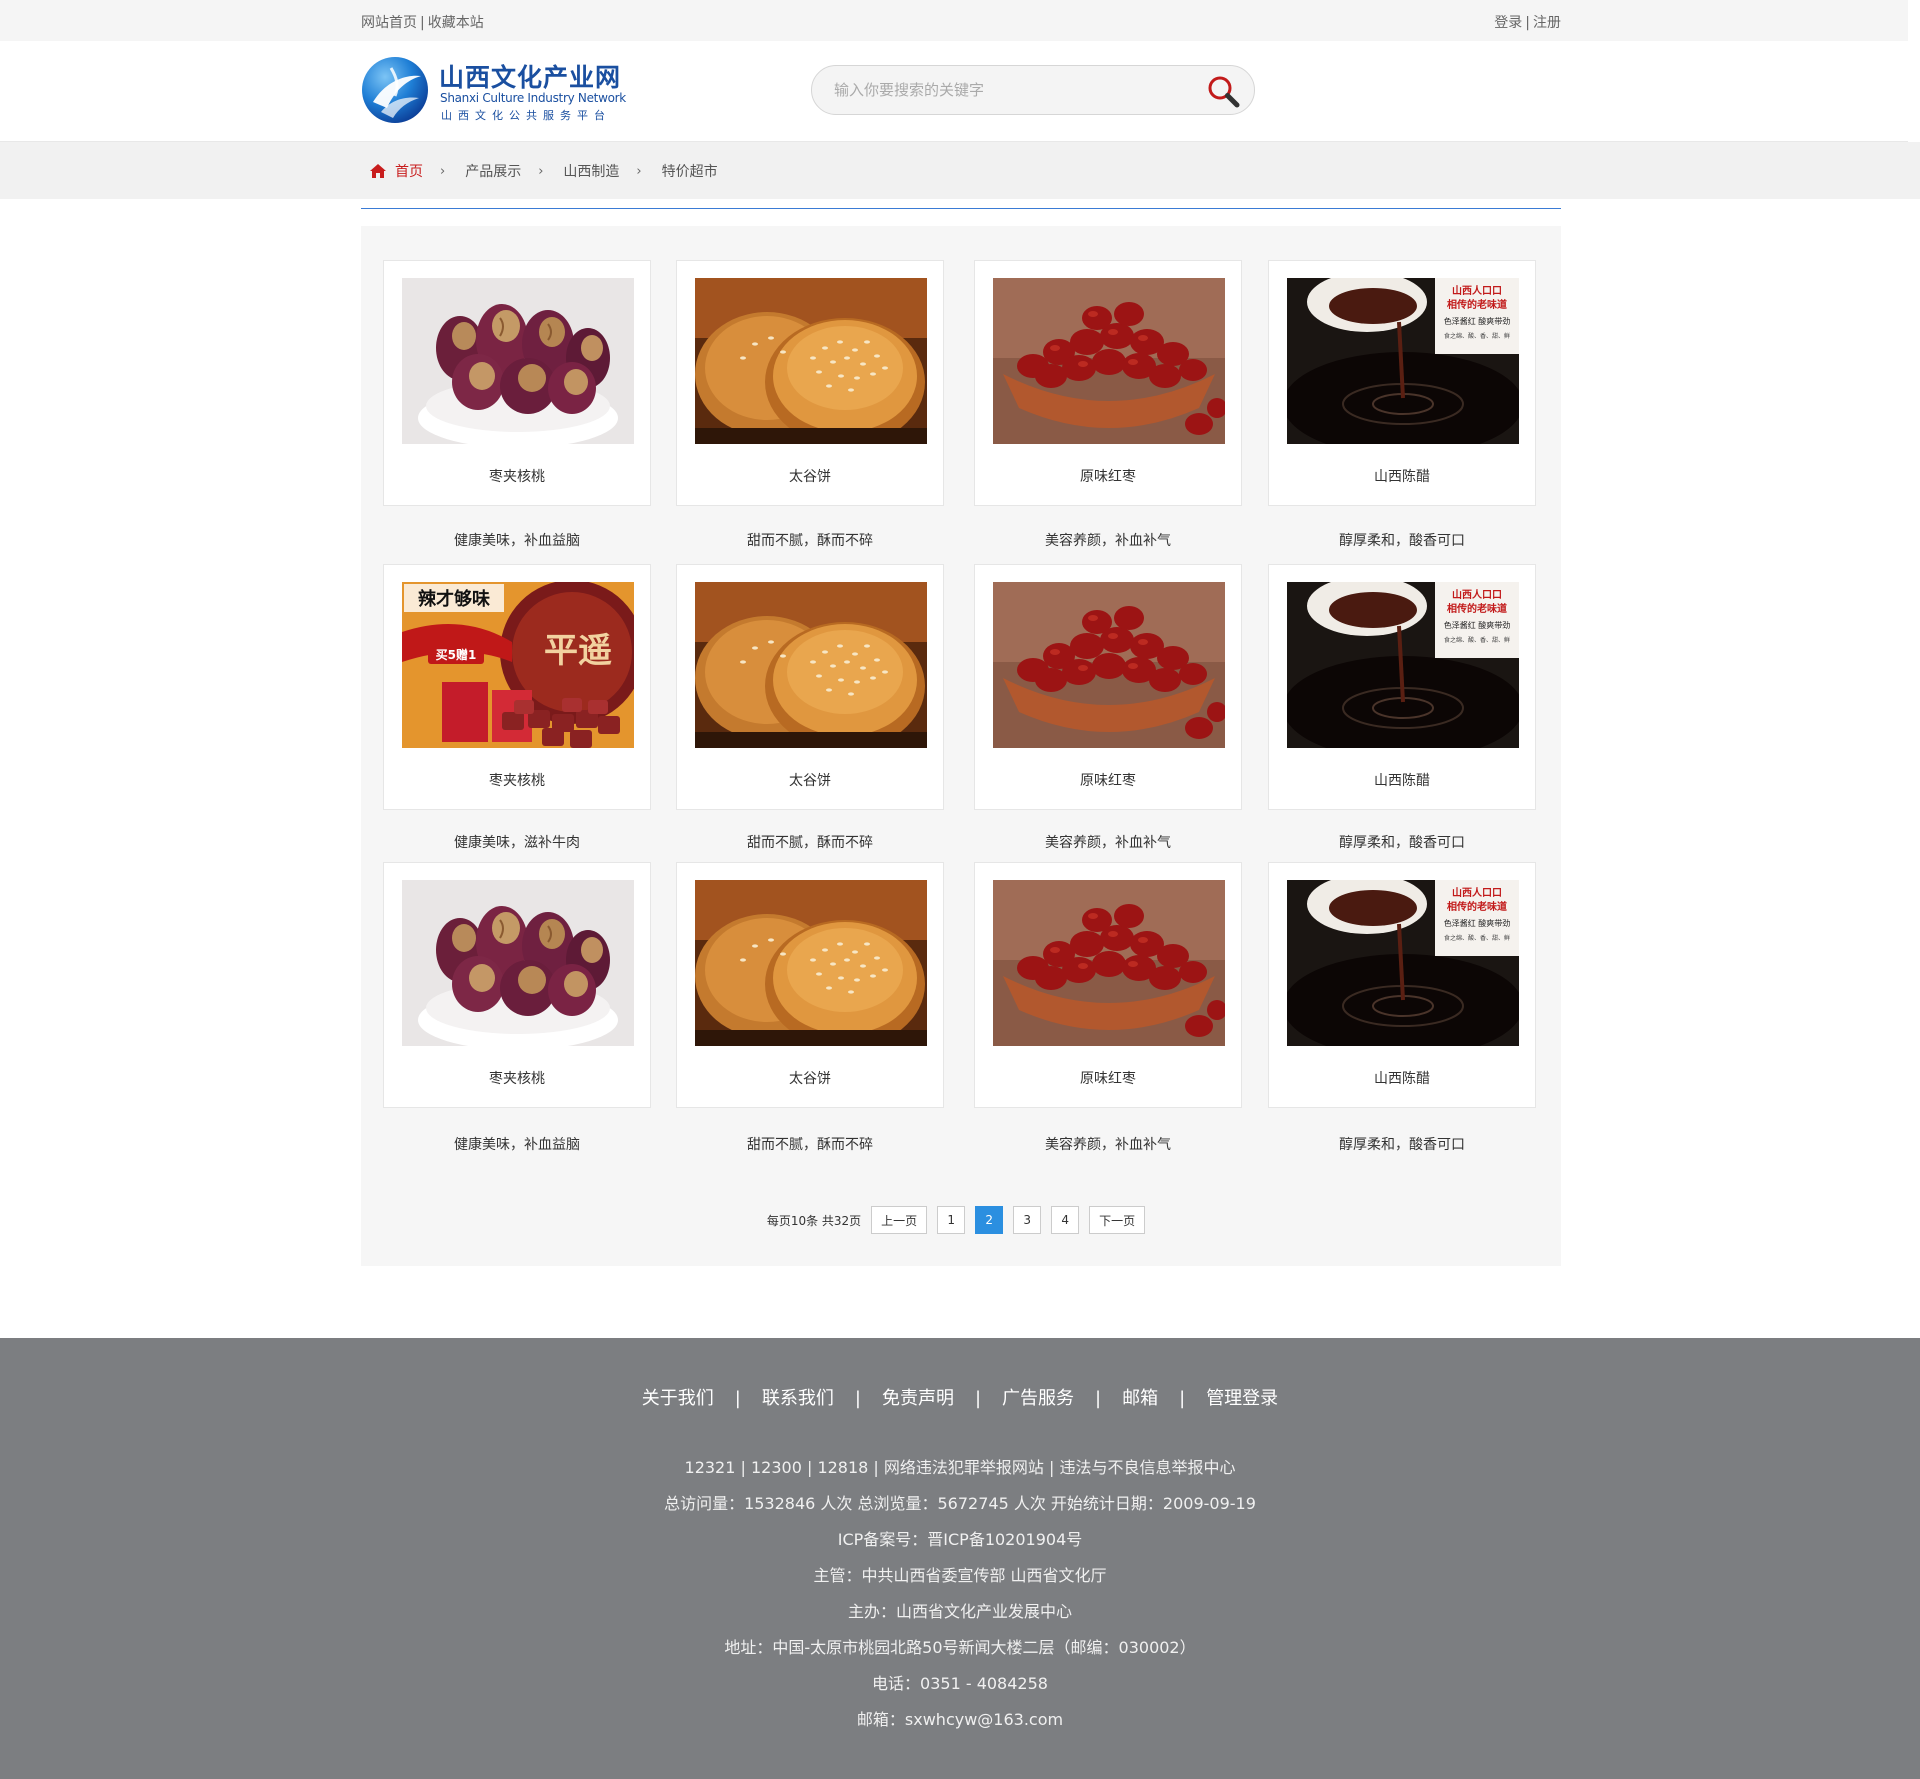  I want to click on search-icon, so click(1223, 91).